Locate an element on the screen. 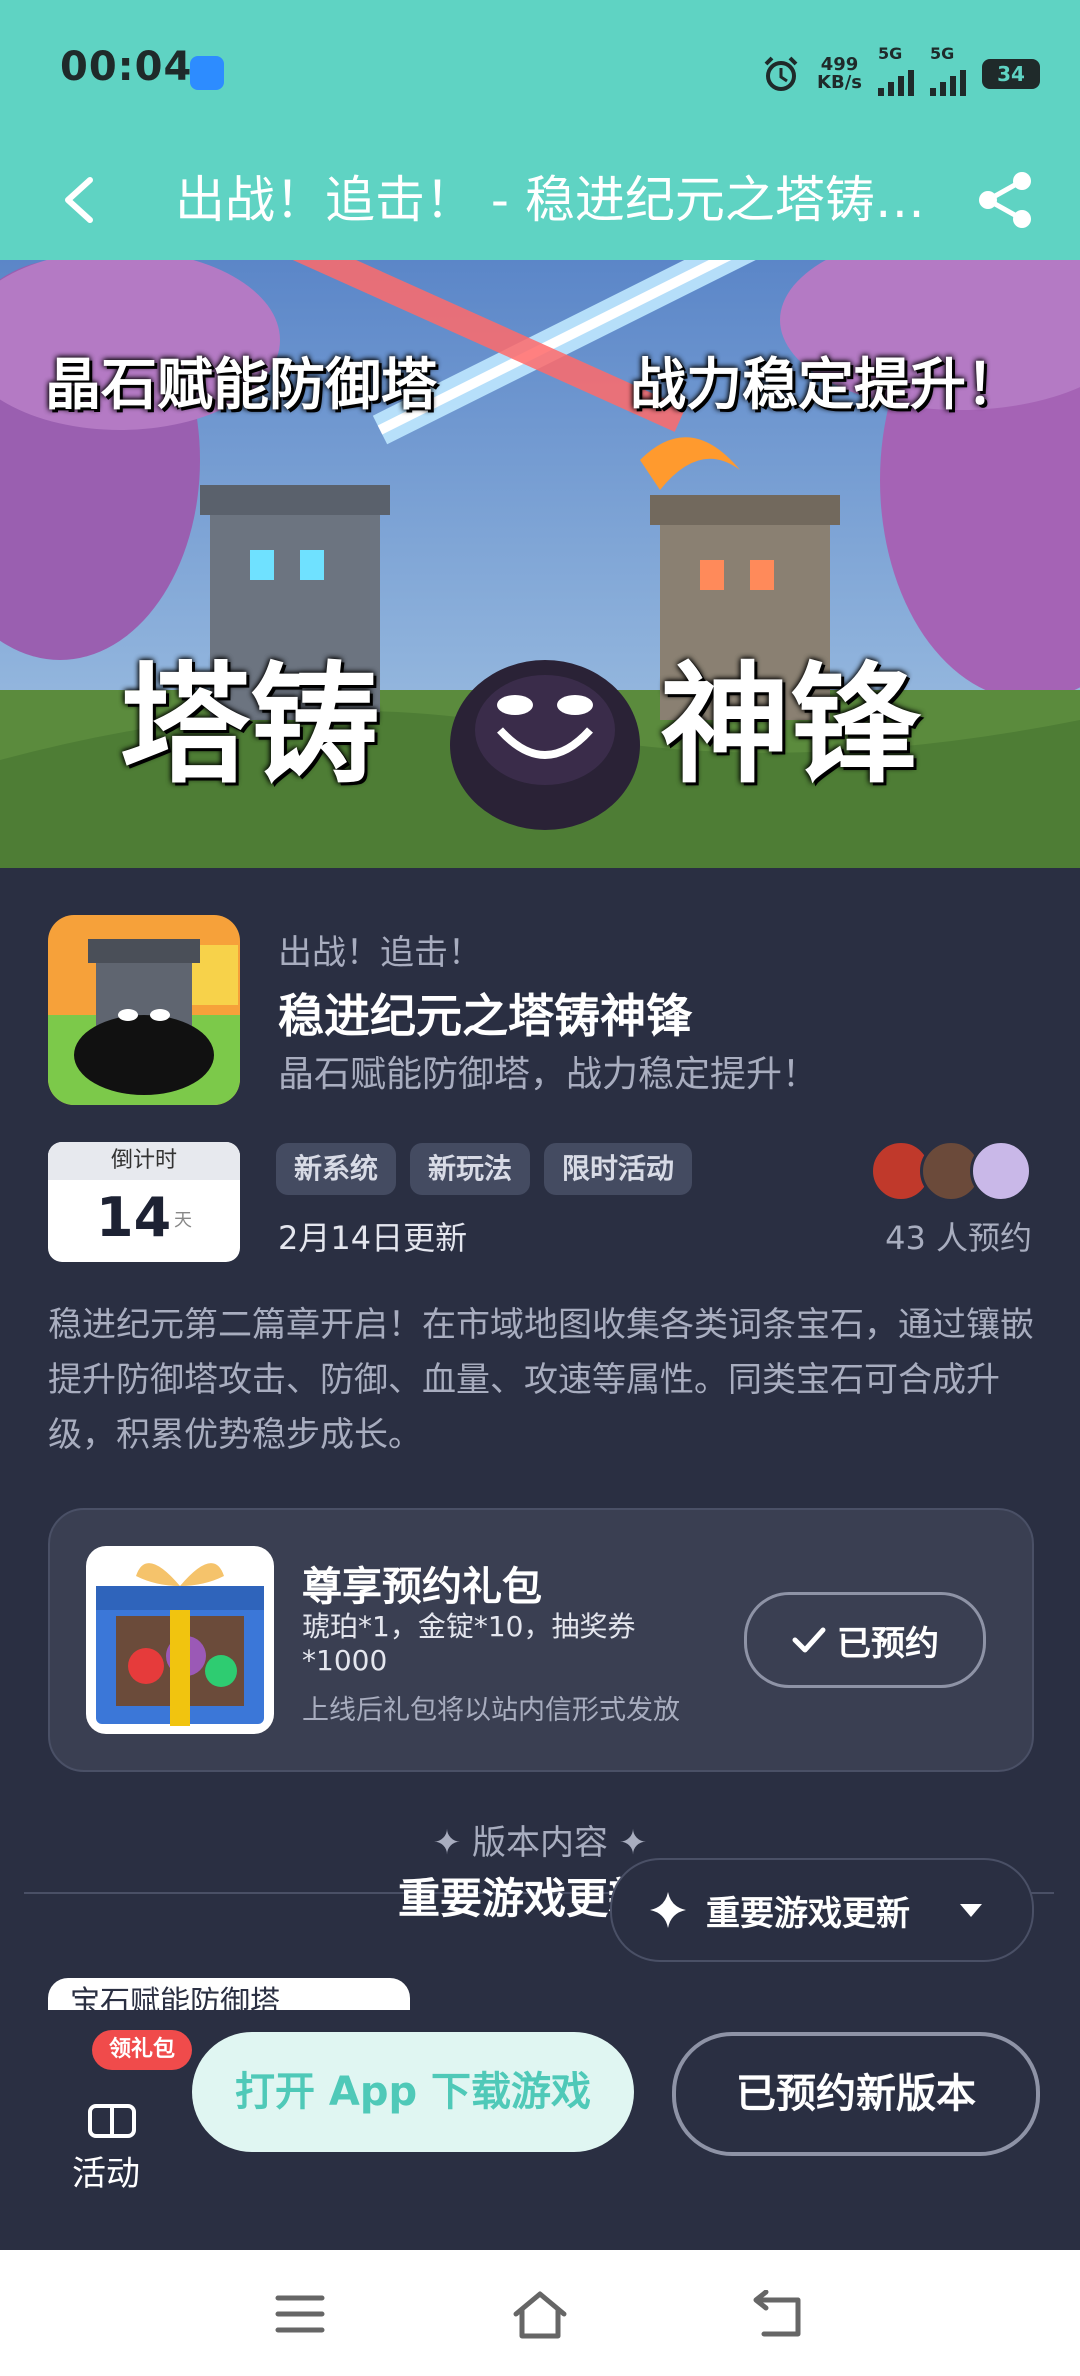 Image resolution: width=1080 pixels, height=2376 pixels. countdown-number: 14 is located at coordinates (134, 1217).